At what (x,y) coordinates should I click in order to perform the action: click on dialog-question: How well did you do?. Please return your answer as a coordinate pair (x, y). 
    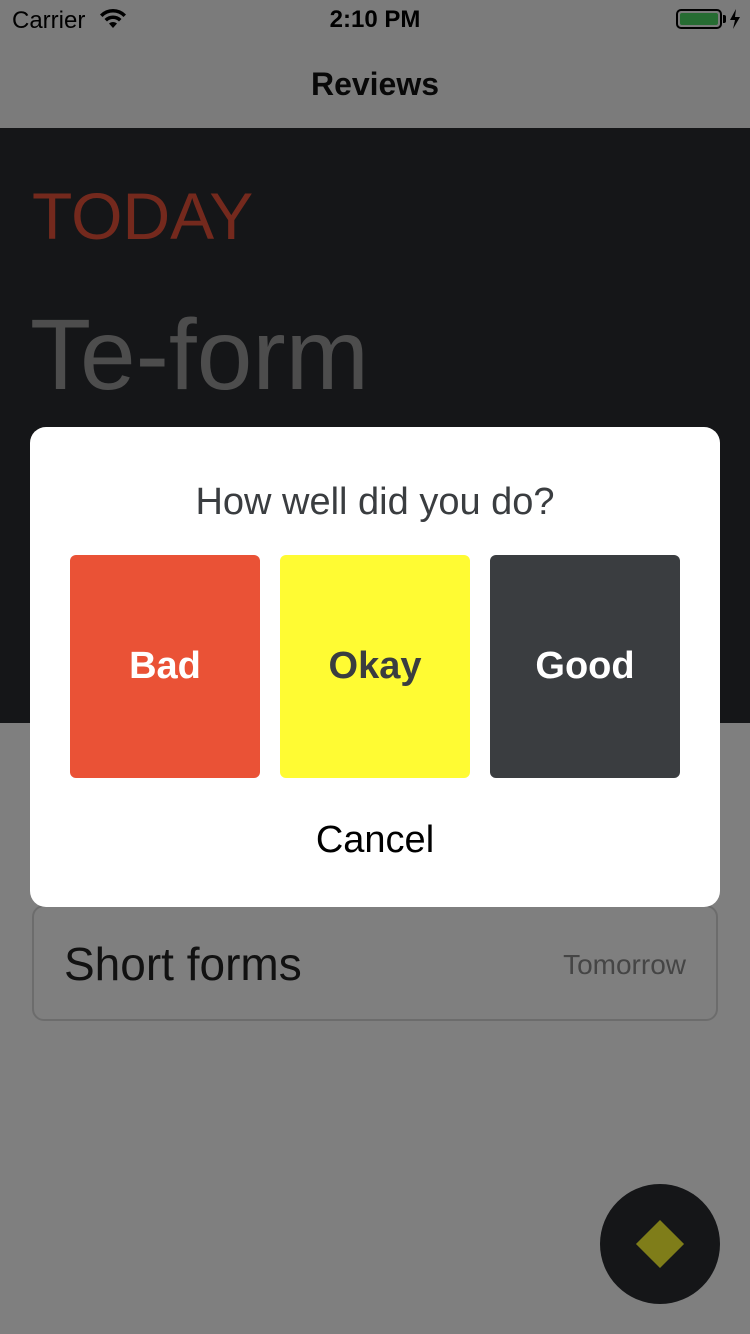
    Looking at the image, I should click on (375, 502).